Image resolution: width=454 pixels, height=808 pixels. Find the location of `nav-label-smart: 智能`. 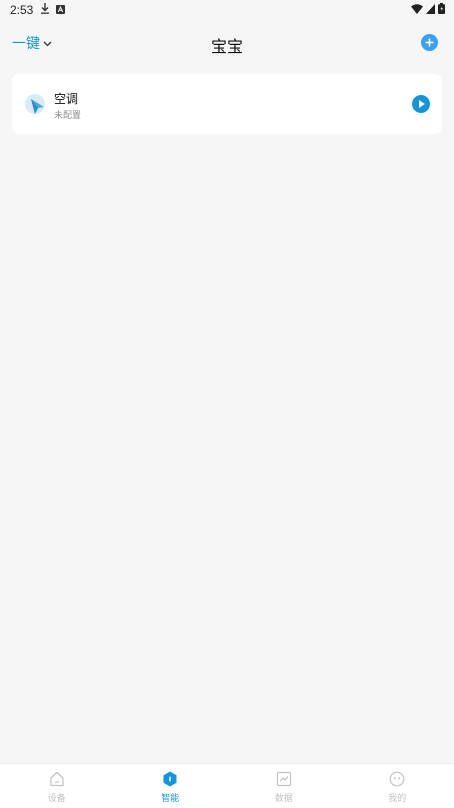

nav-label-smart: 智能 is located at coordinates (171, 797).